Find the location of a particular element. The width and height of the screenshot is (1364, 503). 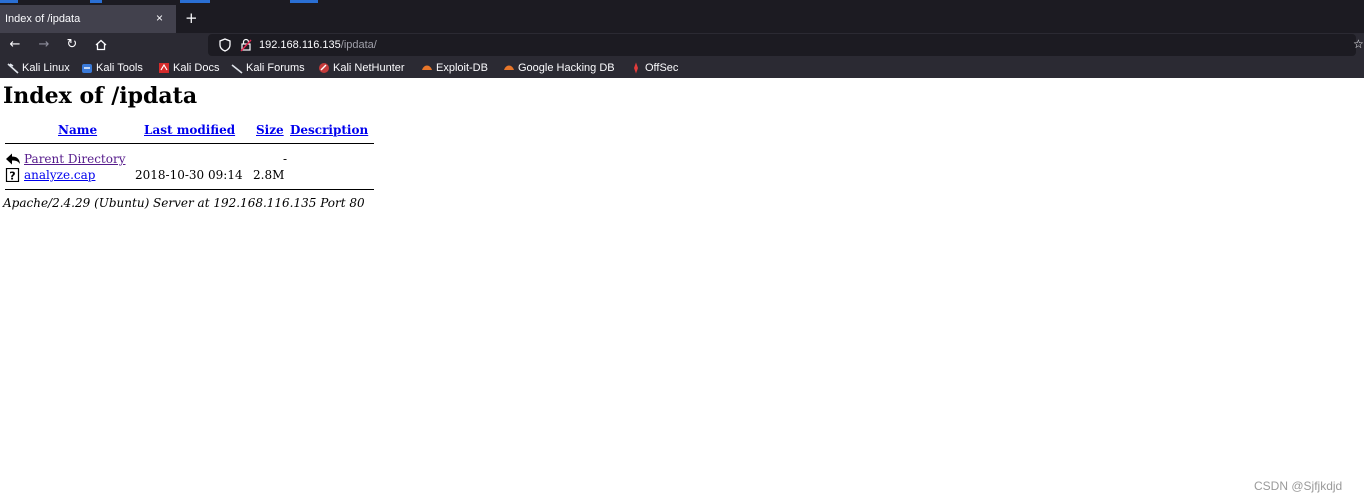

bookmark-kali-forums: Kali Forums is located at coordinates (268, 68).